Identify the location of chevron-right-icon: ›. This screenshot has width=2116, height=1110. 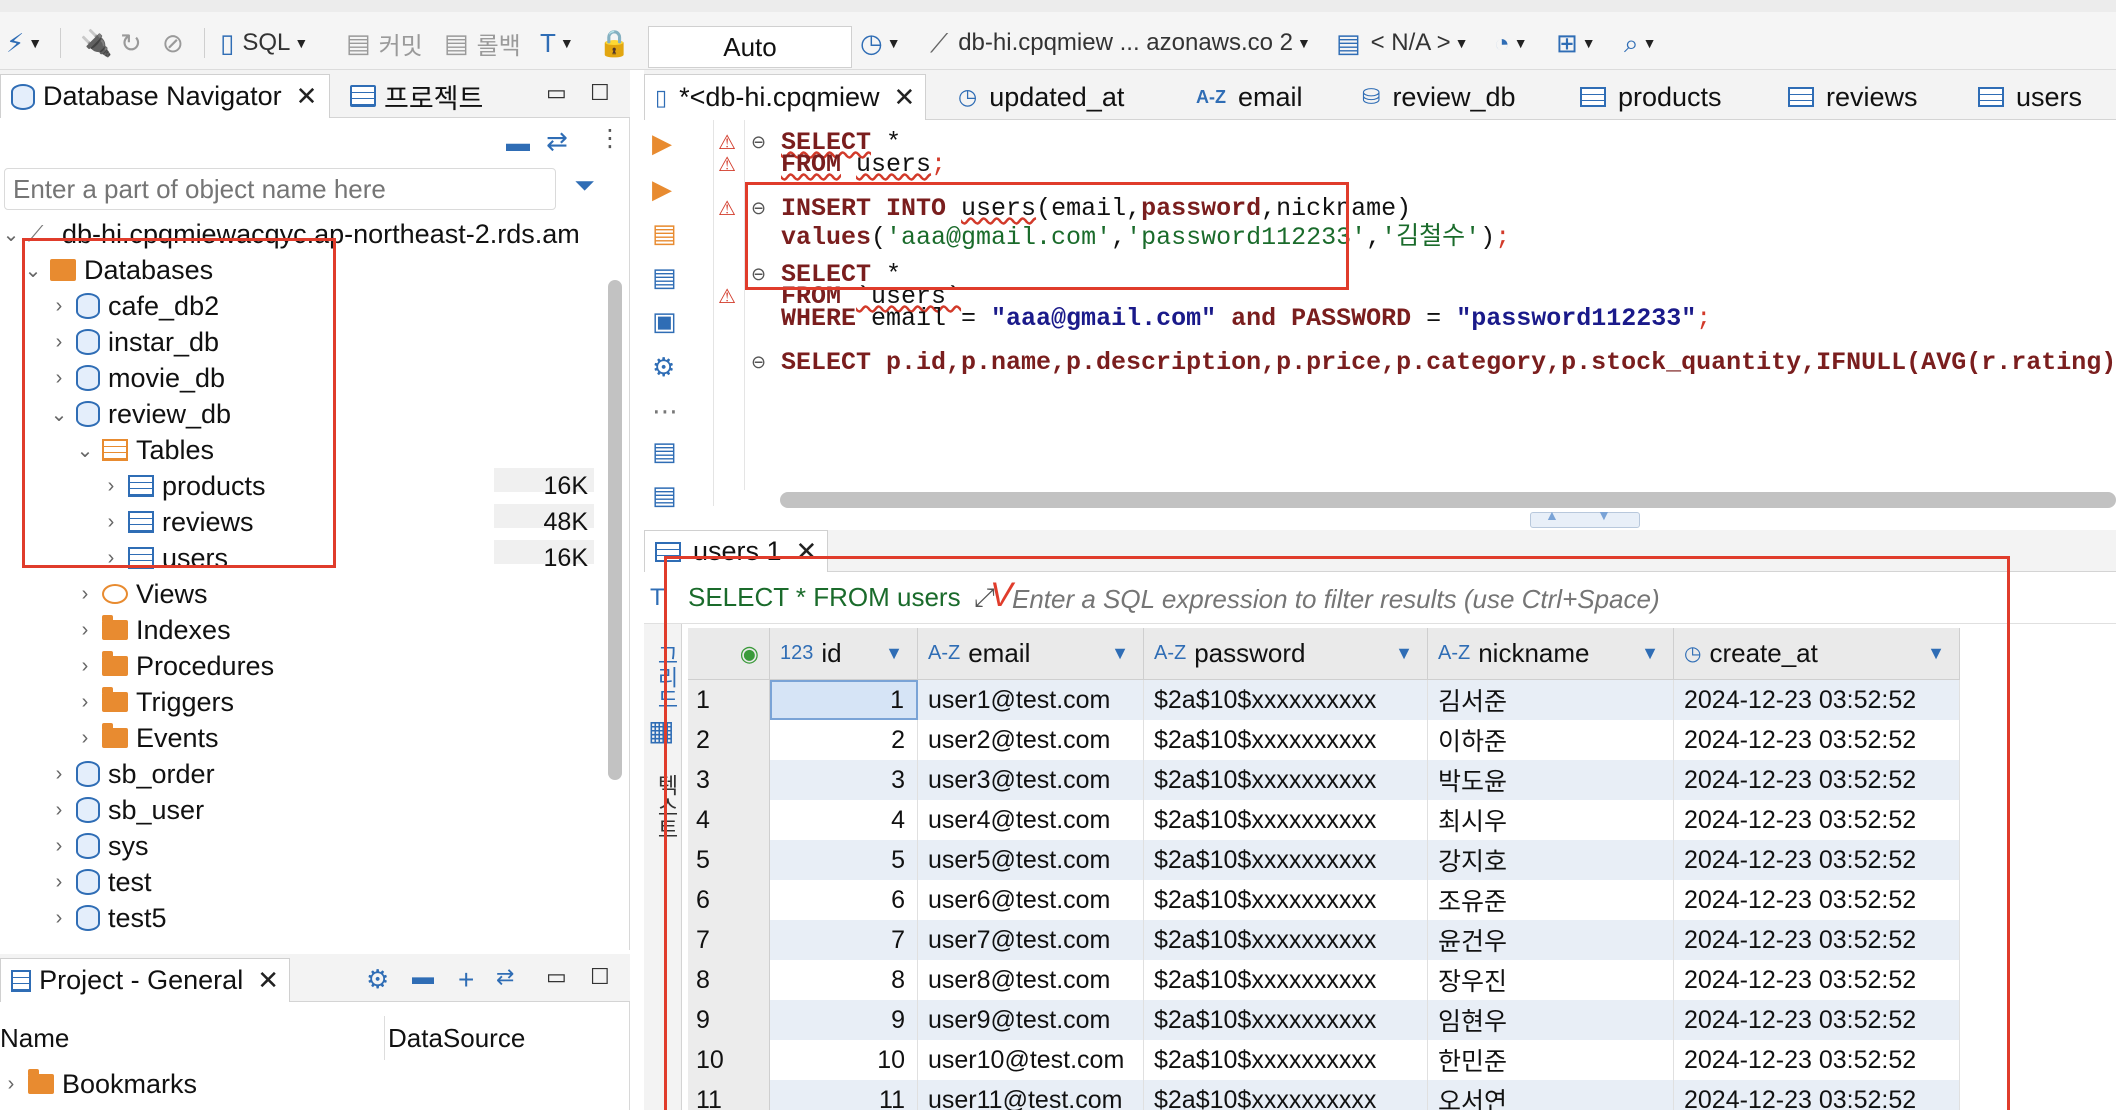
(85, 629).